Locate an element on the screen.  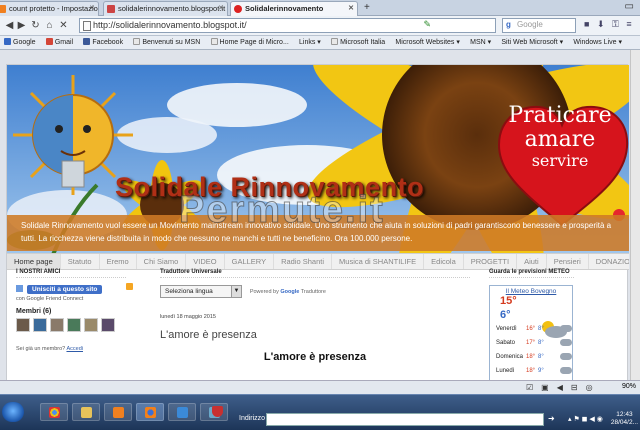
menu-item-gallery: GALLERY is located at coordinates (250, 261).